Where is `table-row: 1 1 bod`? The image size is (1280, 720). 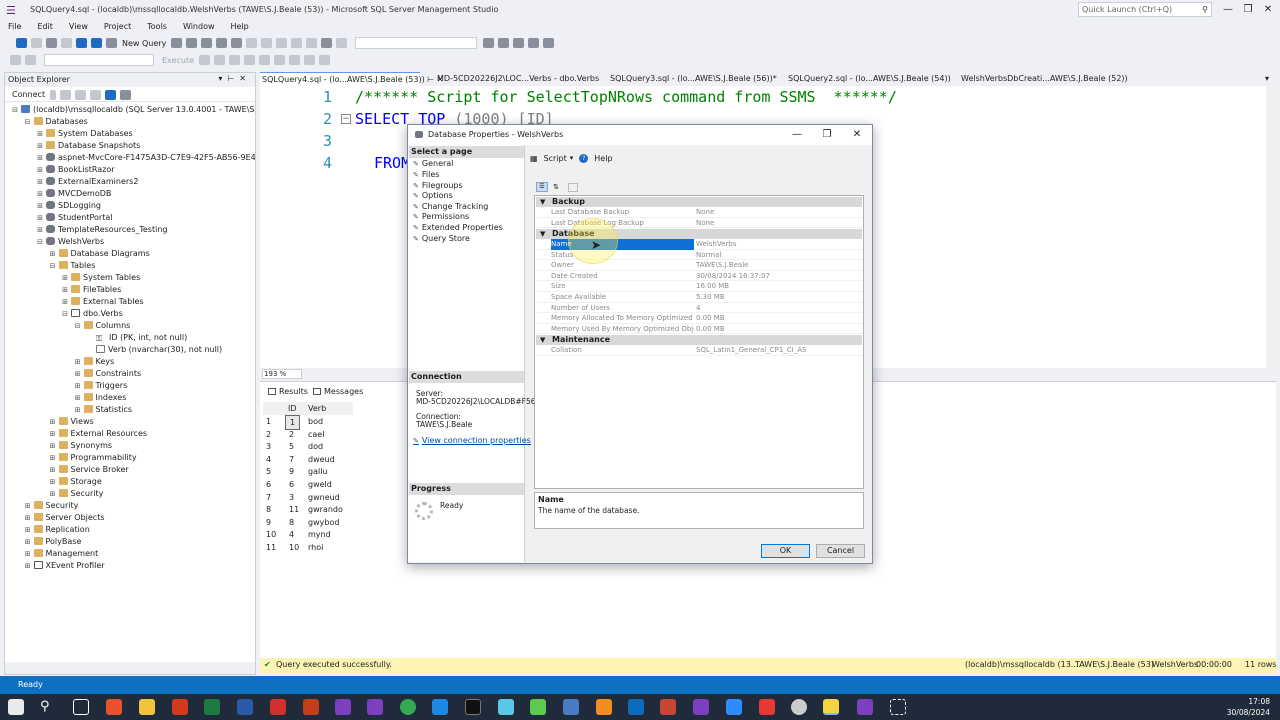
table-row: 1 1 bod is located at coordinates (308, 422).